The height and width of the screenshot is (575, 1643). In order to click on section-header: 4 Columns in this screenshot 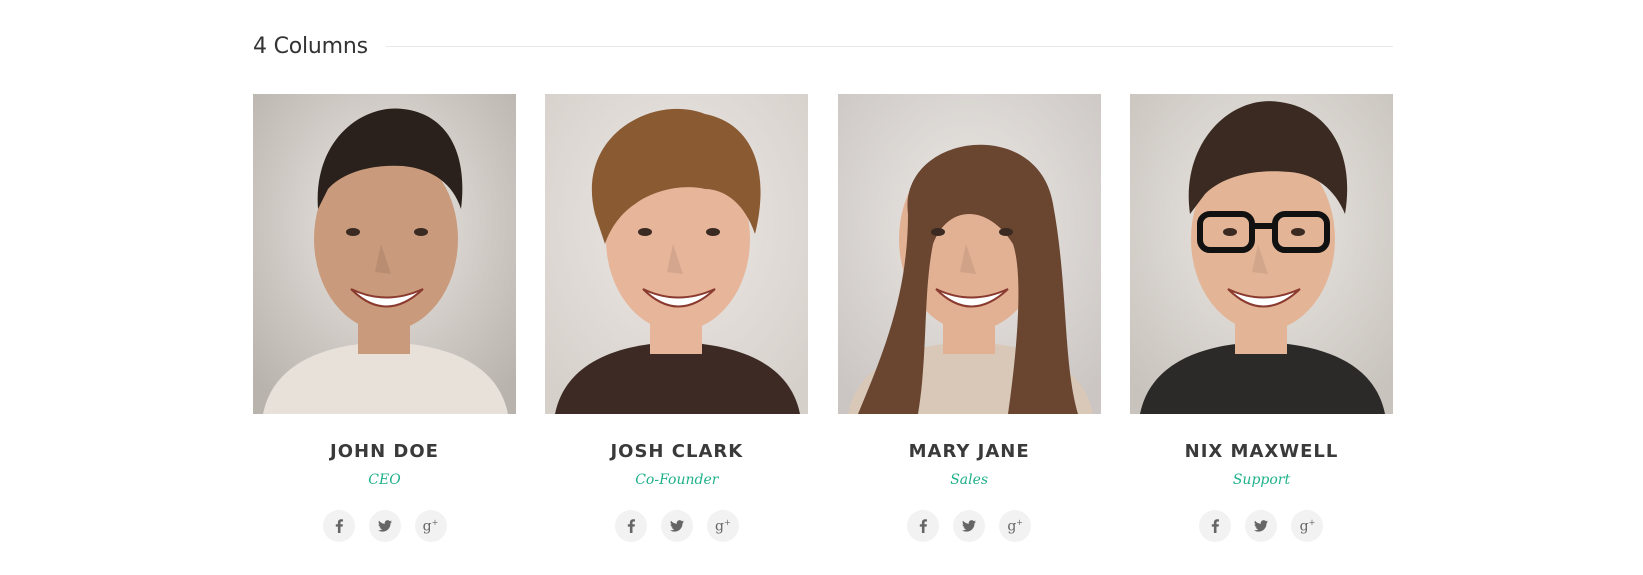, I will do `click(823, 46)`.